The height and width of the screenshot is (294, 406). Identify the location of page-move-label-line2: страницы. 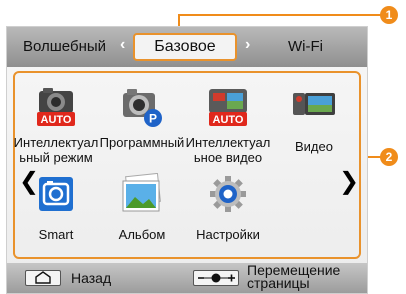
(278, 283).